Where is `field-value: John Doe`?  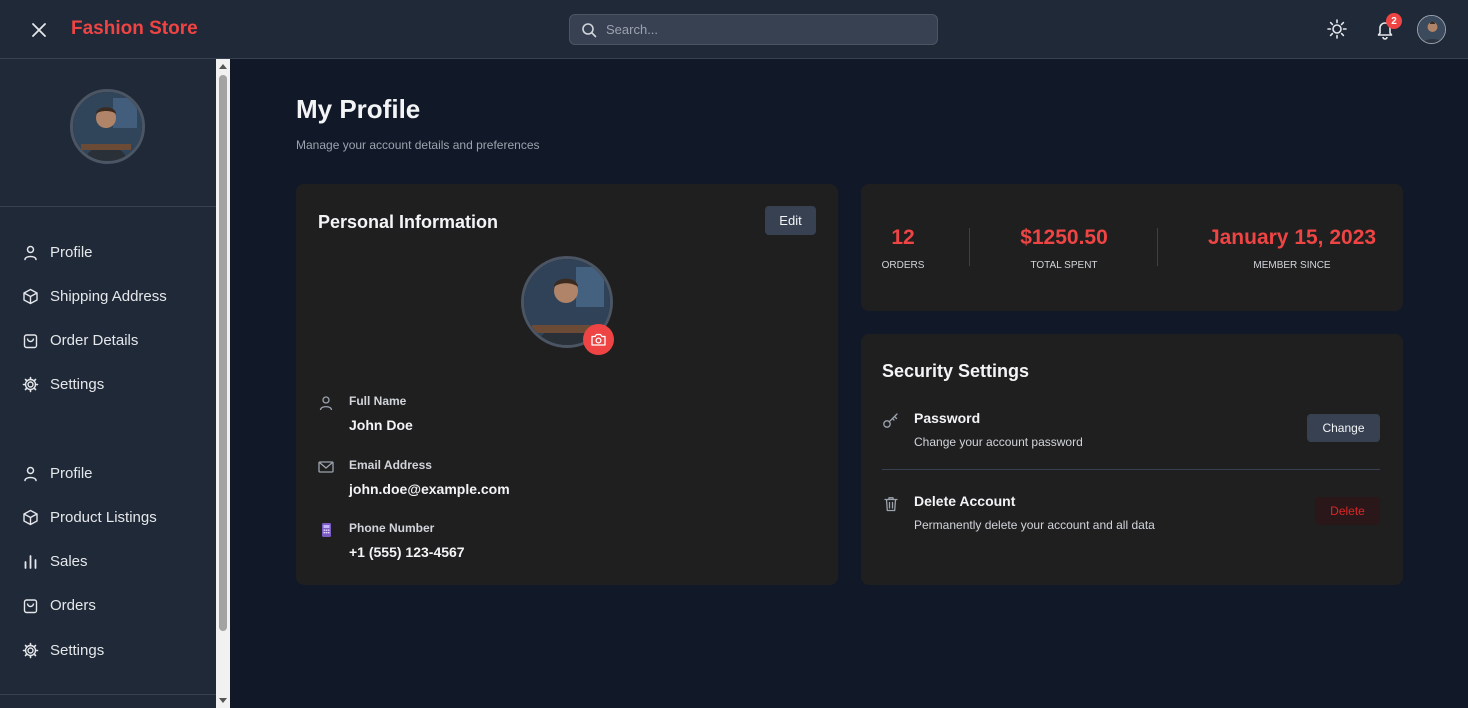
field-value: John Doe is located at coordinates (381, 425).